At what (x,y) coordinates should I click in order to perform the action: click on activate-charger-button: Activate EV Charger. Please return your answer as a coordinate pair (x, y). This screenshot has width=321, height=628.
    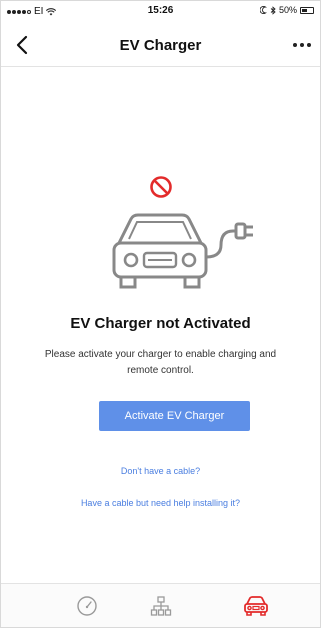
    Looking at the image, I should click on (174, 416).